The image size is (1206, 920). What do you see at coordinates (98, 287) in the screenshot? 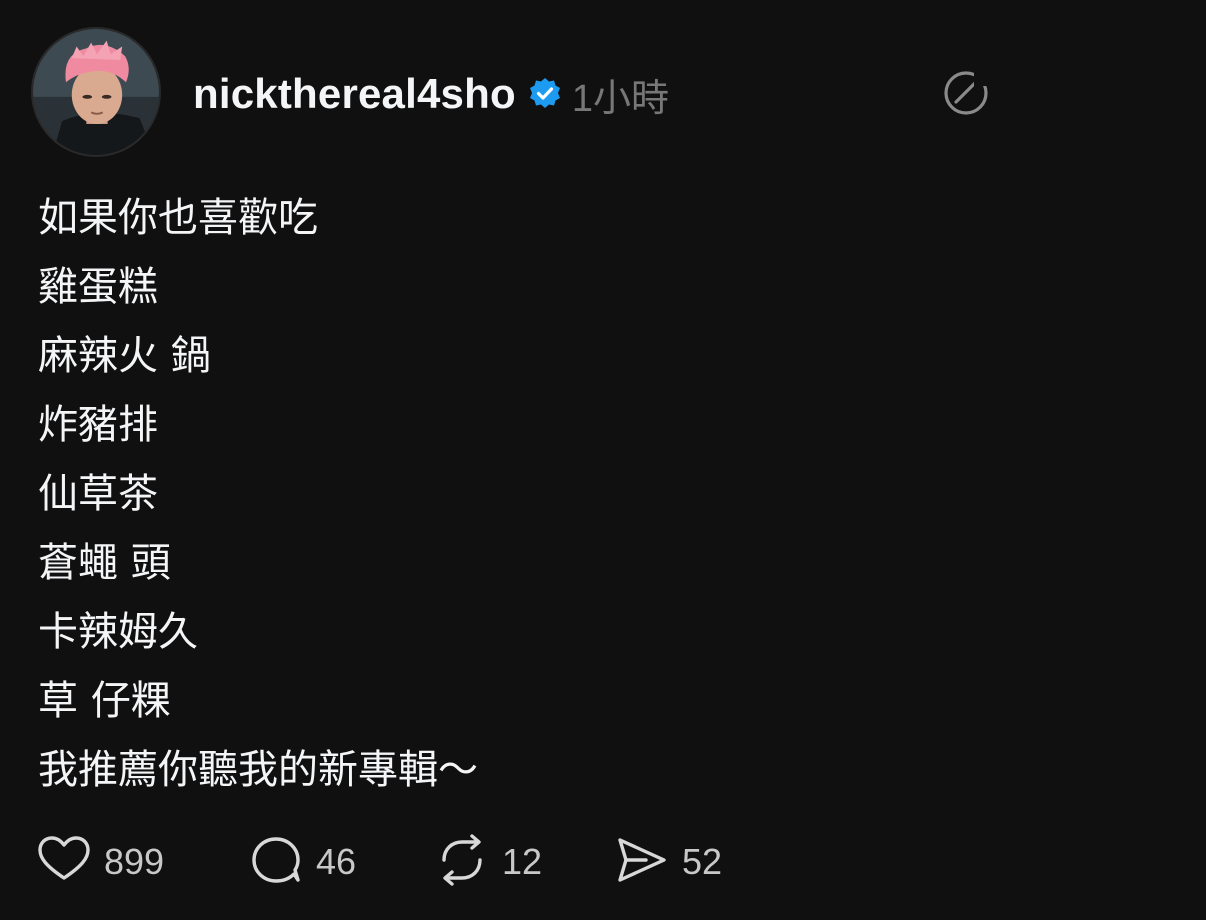
I see `post-line: 雞蛋糕` at bounding box center [98, 287].